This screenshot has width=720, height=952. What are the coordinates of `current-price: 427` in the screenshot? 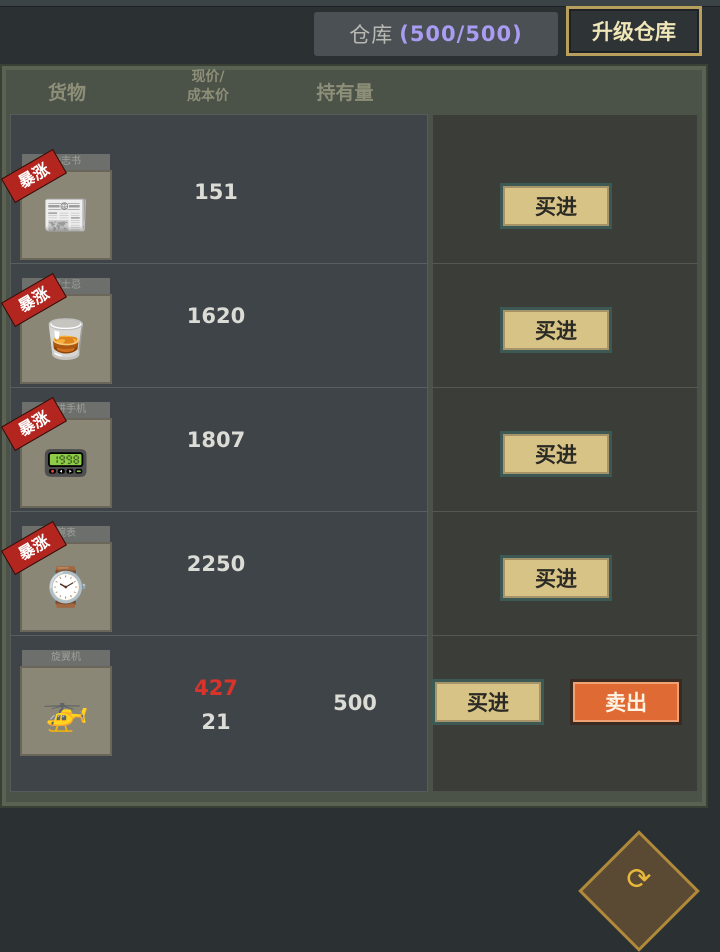 It's located at (216, 688).